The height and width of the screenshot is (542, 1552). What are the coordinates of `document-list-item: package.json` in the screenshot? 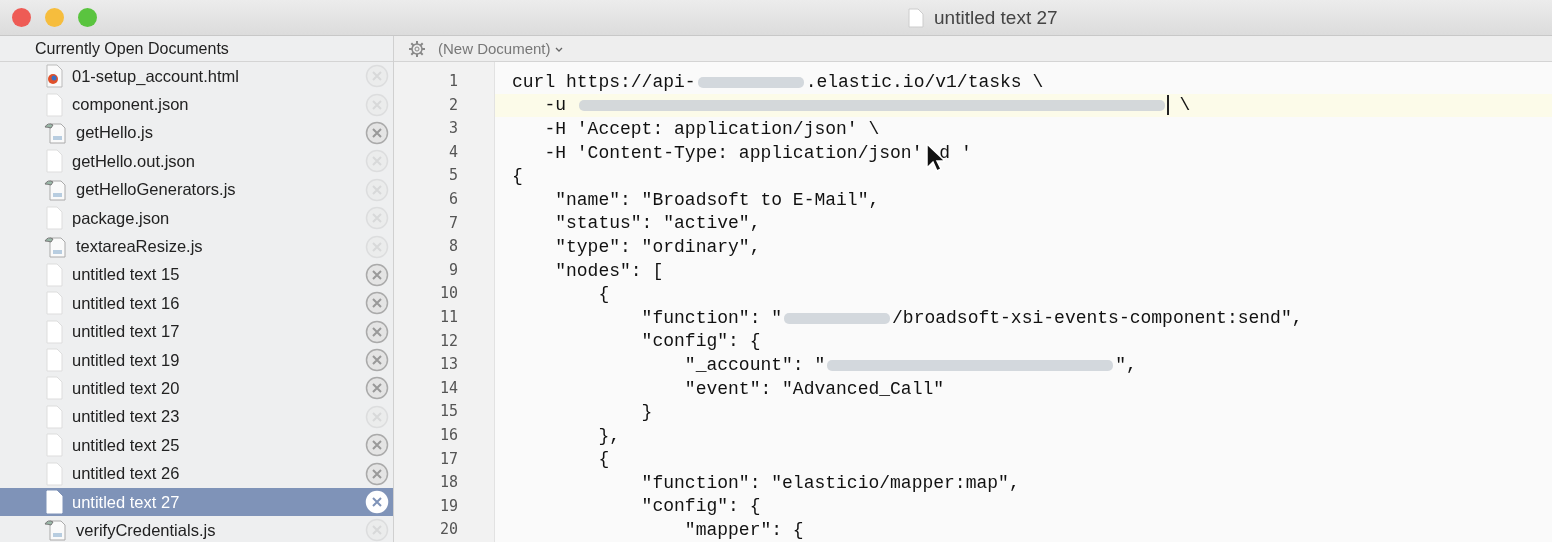 It's located at (196, 218).